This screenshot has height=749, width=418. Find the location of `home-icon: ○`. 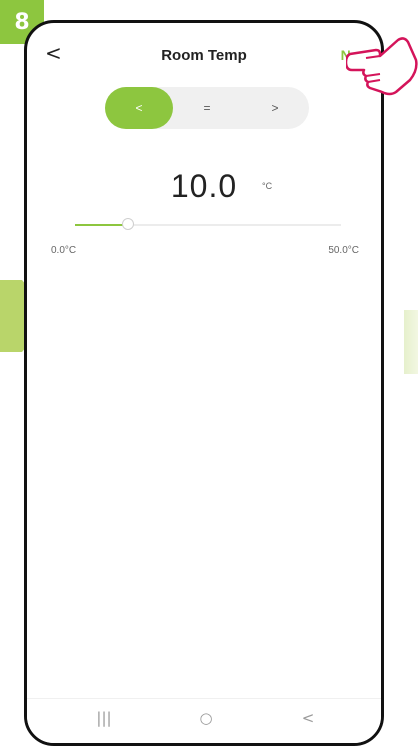

home-icon: ○ is located at coordinates (206, 718).